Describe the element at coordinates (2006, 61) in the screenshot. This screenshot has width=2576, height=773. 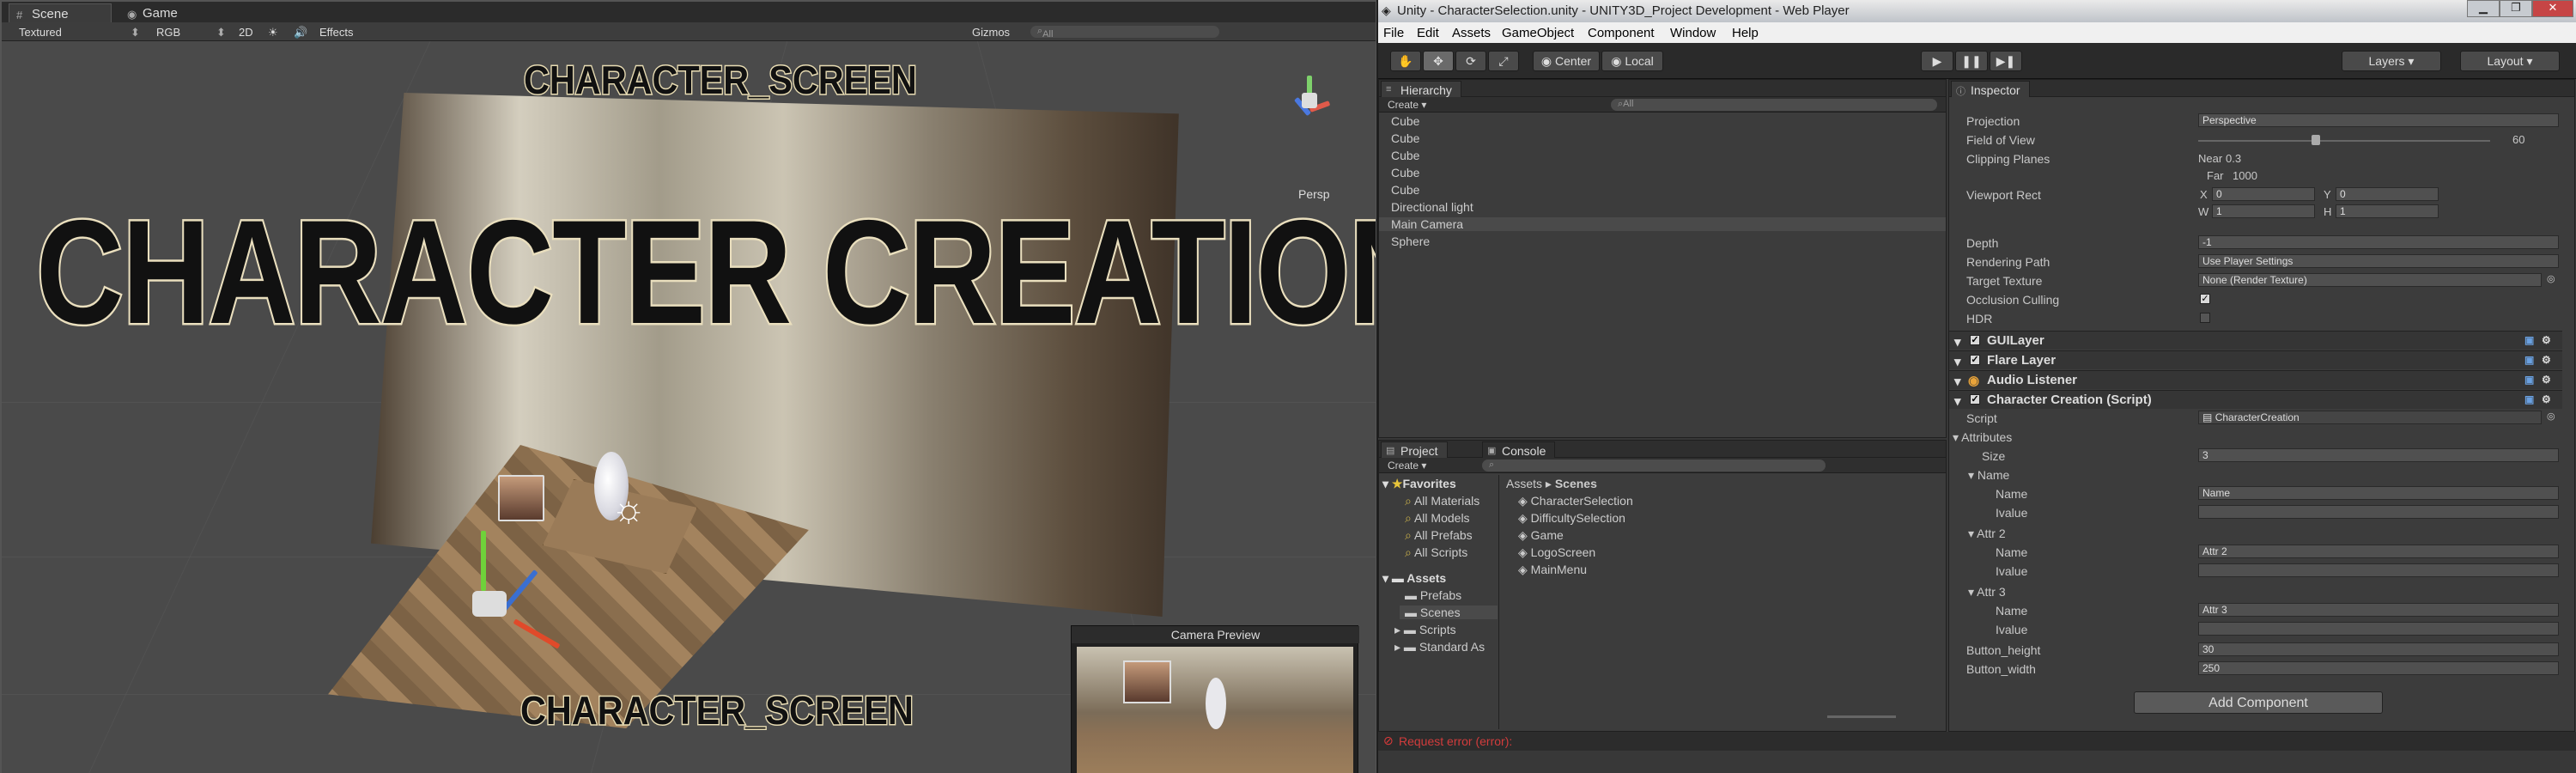
I see `step-button: ▶❚` at that location.